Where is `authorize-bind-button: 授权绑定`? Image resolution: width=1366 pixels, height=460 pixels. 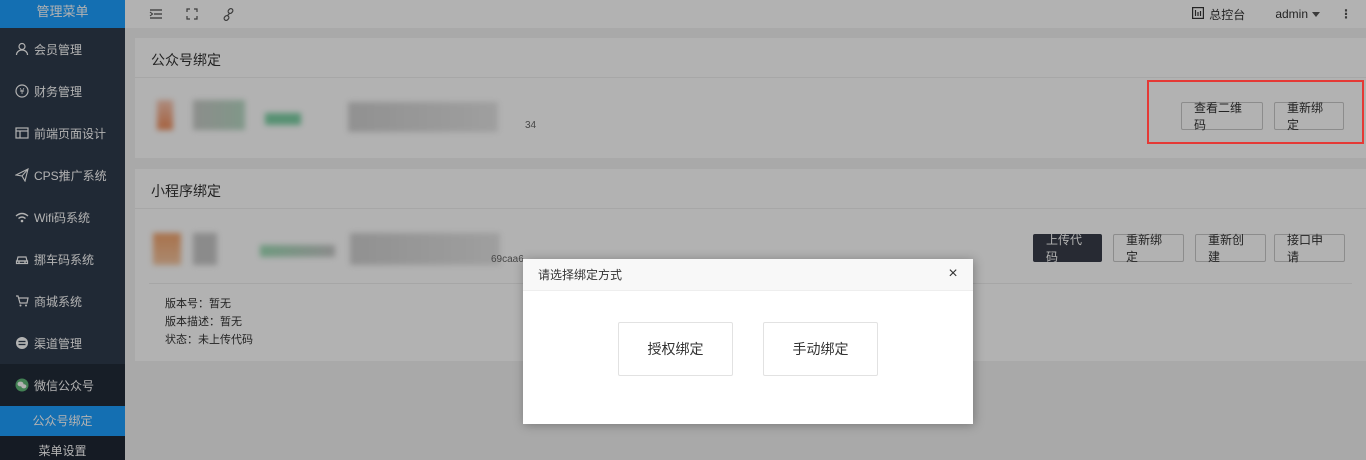 authorize-bind-button: 授权绑定 is located at coordinates (675, 349).